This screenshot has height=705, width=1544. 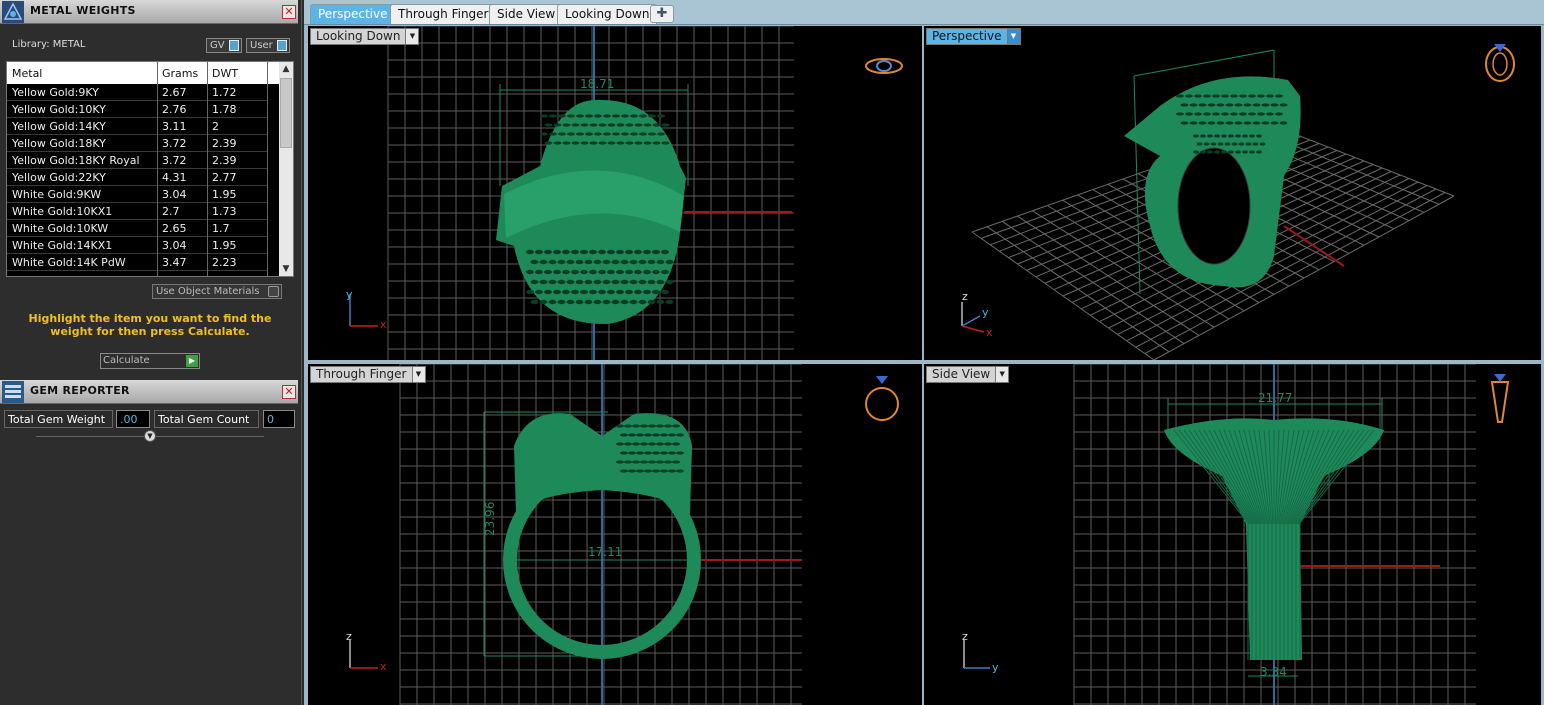 I want to click on user-button: User, so click(x=268, y=45).